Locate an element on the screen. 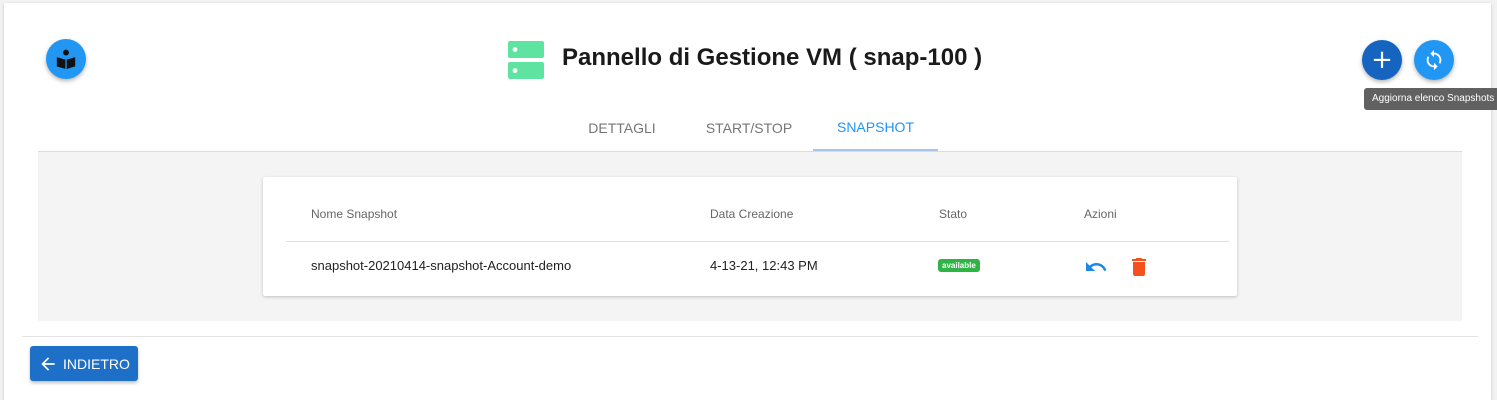  refresh-icon is located at coordinates (1434, 60).